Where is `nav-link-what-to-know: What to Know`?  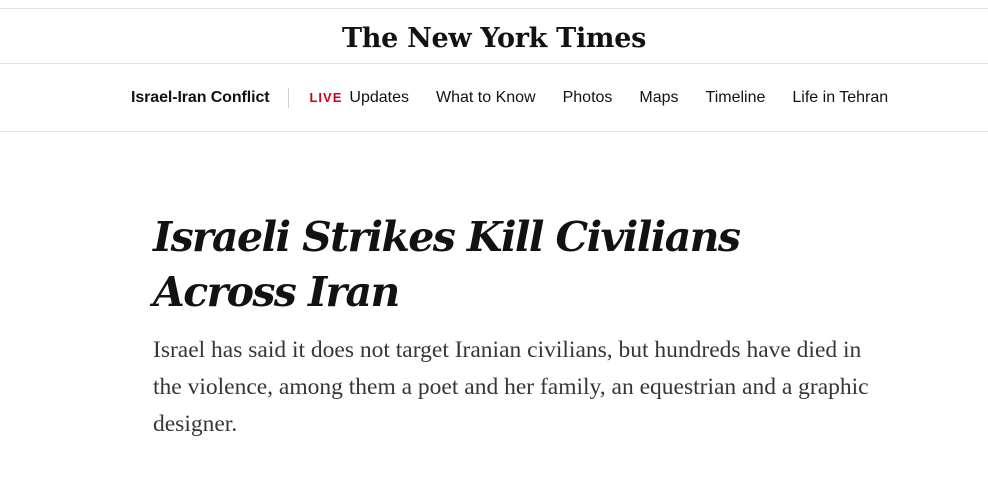
nav-link-what-to-know: What to Know is located at coordinates (486, 98).